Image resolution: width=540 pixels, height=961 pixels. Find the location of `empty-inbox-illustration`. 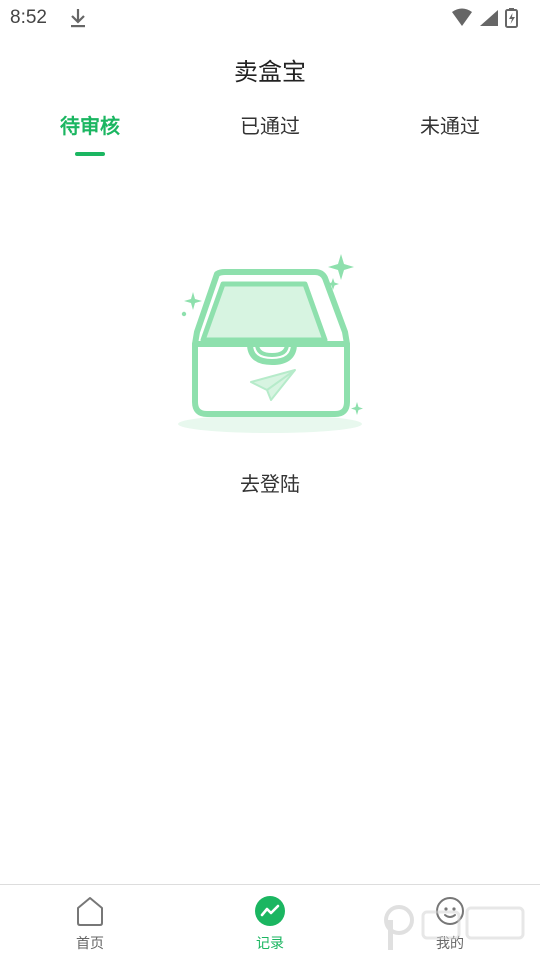

empty-inbox-illustration is located at coordinates (270, 343).